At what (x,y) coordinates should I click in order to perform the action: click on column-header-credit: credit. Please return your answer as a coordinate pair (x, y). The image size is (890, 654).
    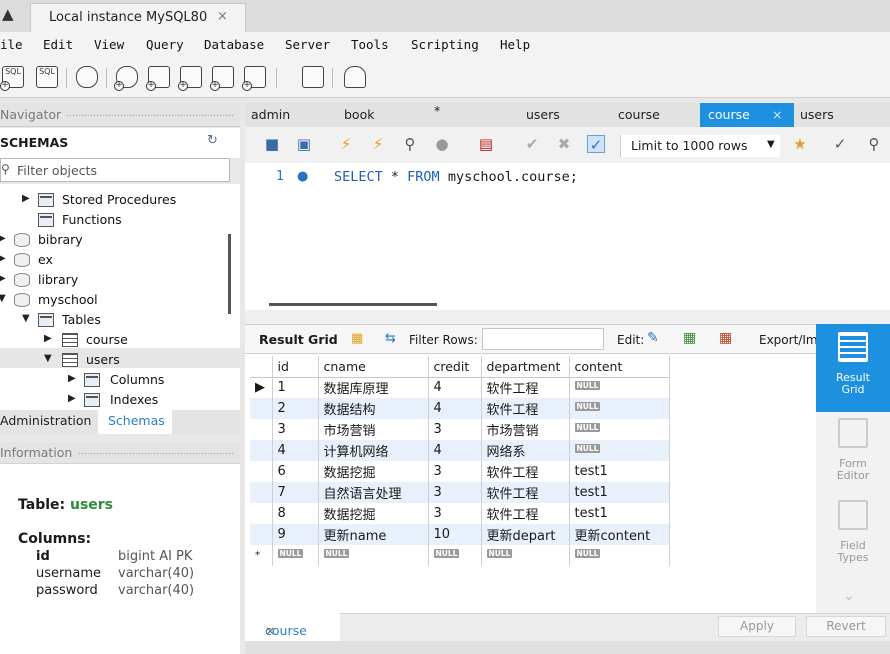
    Looking at the image, I should click on (455, 367).